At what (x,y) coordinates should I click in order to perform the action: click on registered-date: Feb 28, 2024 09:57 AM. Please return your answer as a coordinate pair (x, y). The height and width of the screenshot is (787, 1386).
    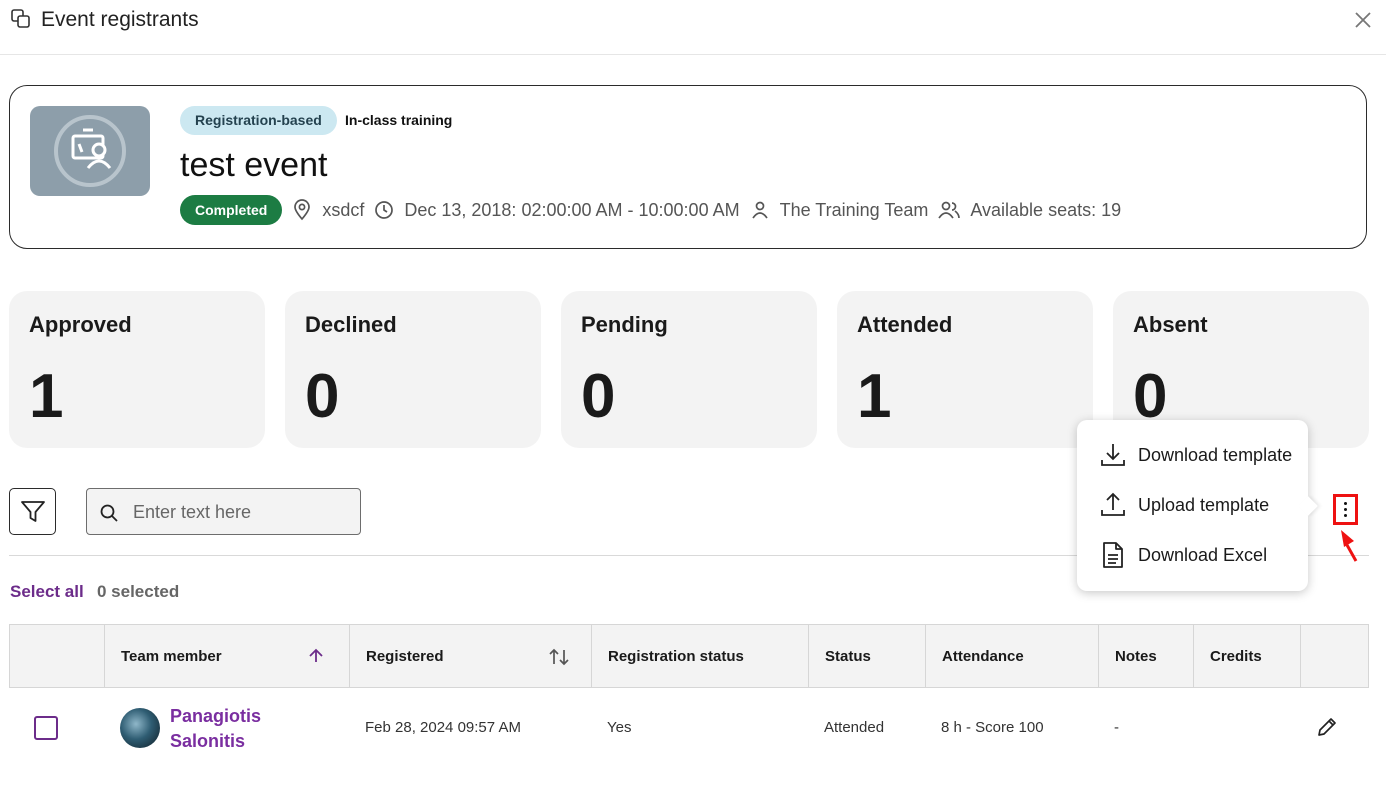
    Looking at the image, I should click on (443, 727).